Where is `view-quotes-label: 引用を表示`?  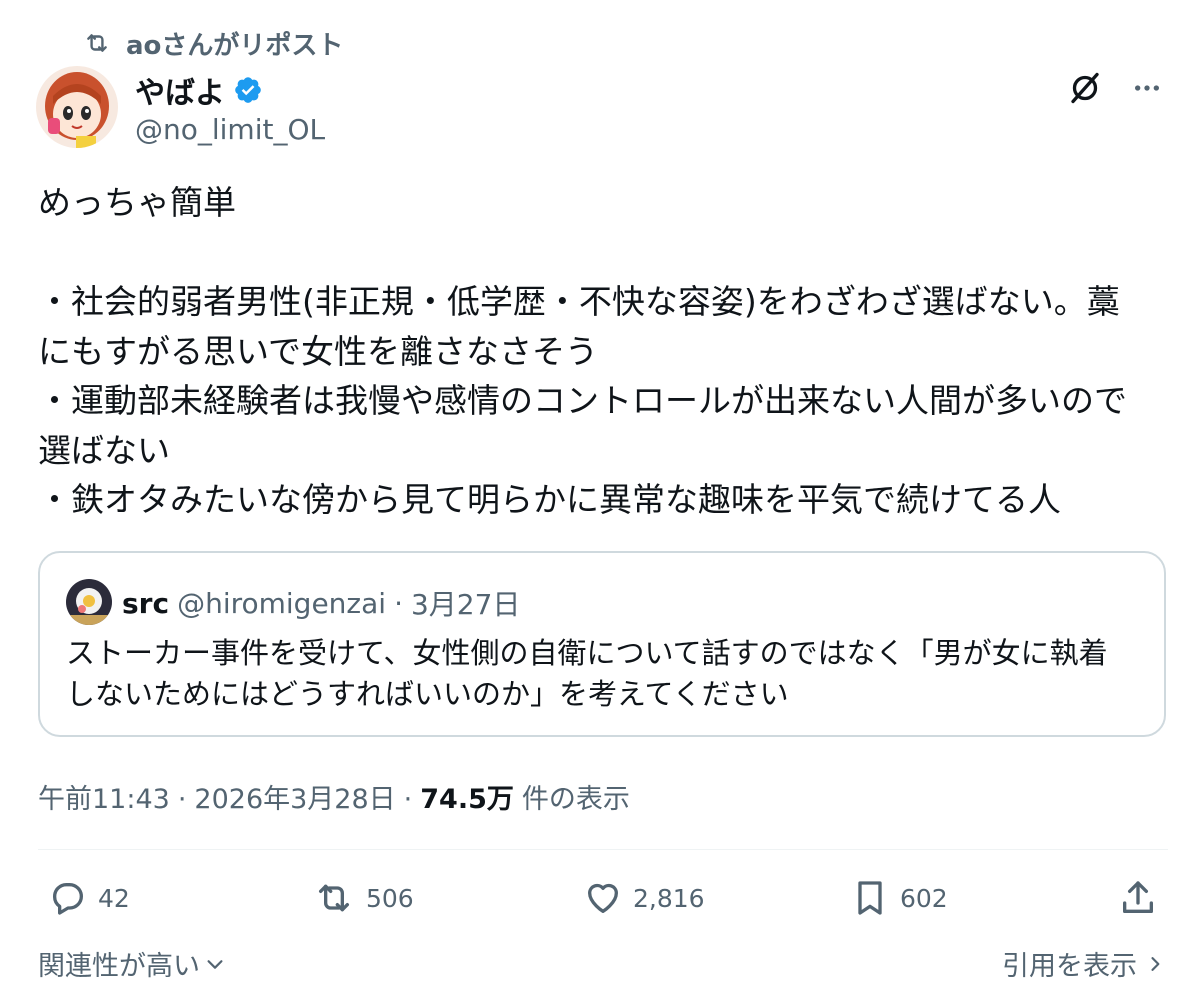 view-quotes-label: 引用を表示 is located at coordinates (1069, 966).